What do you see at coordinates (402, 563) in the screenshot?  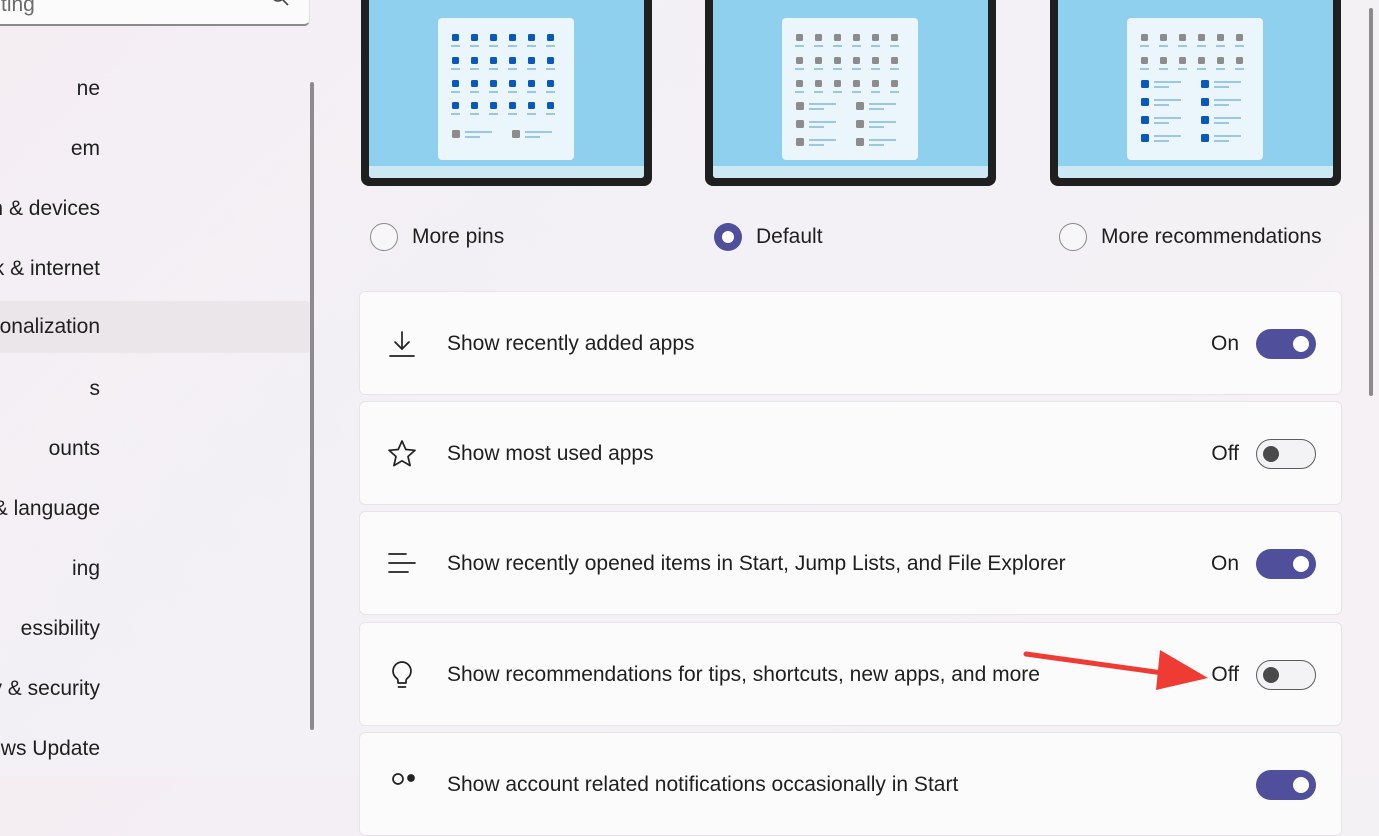 I see `list-icon` at bounding box center [402, 563].